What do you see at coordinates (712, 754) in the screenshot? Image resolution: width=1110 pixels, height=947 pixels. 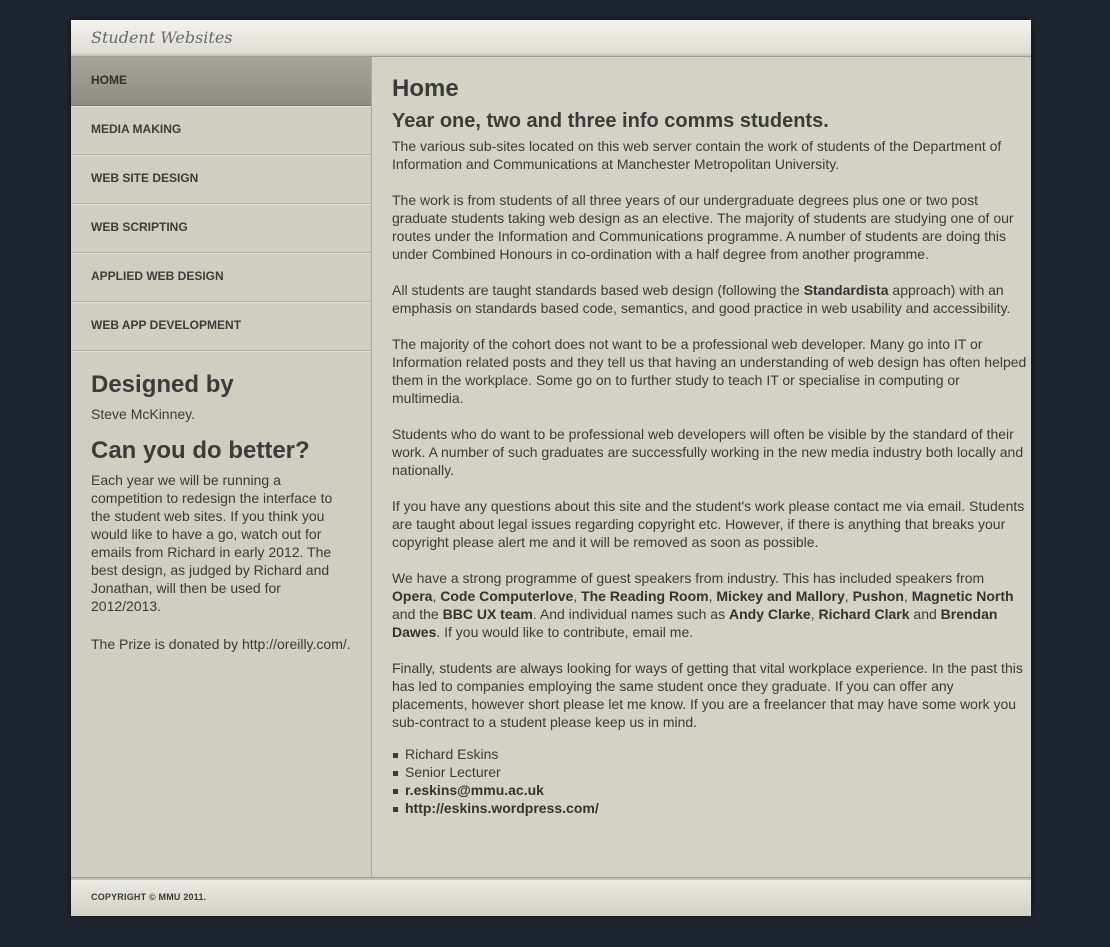 I see `contact-name: Richard Eskins` at bounding box center [712, 754].